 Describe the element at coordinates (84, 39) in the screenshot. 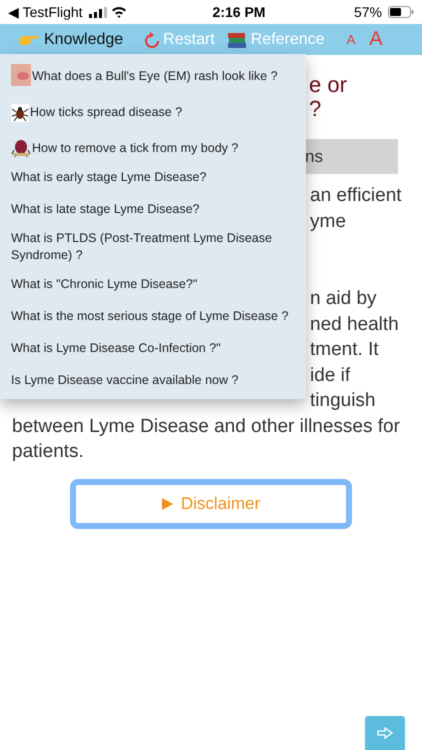

I see `knowledge-tab: Knowledge` at that location.